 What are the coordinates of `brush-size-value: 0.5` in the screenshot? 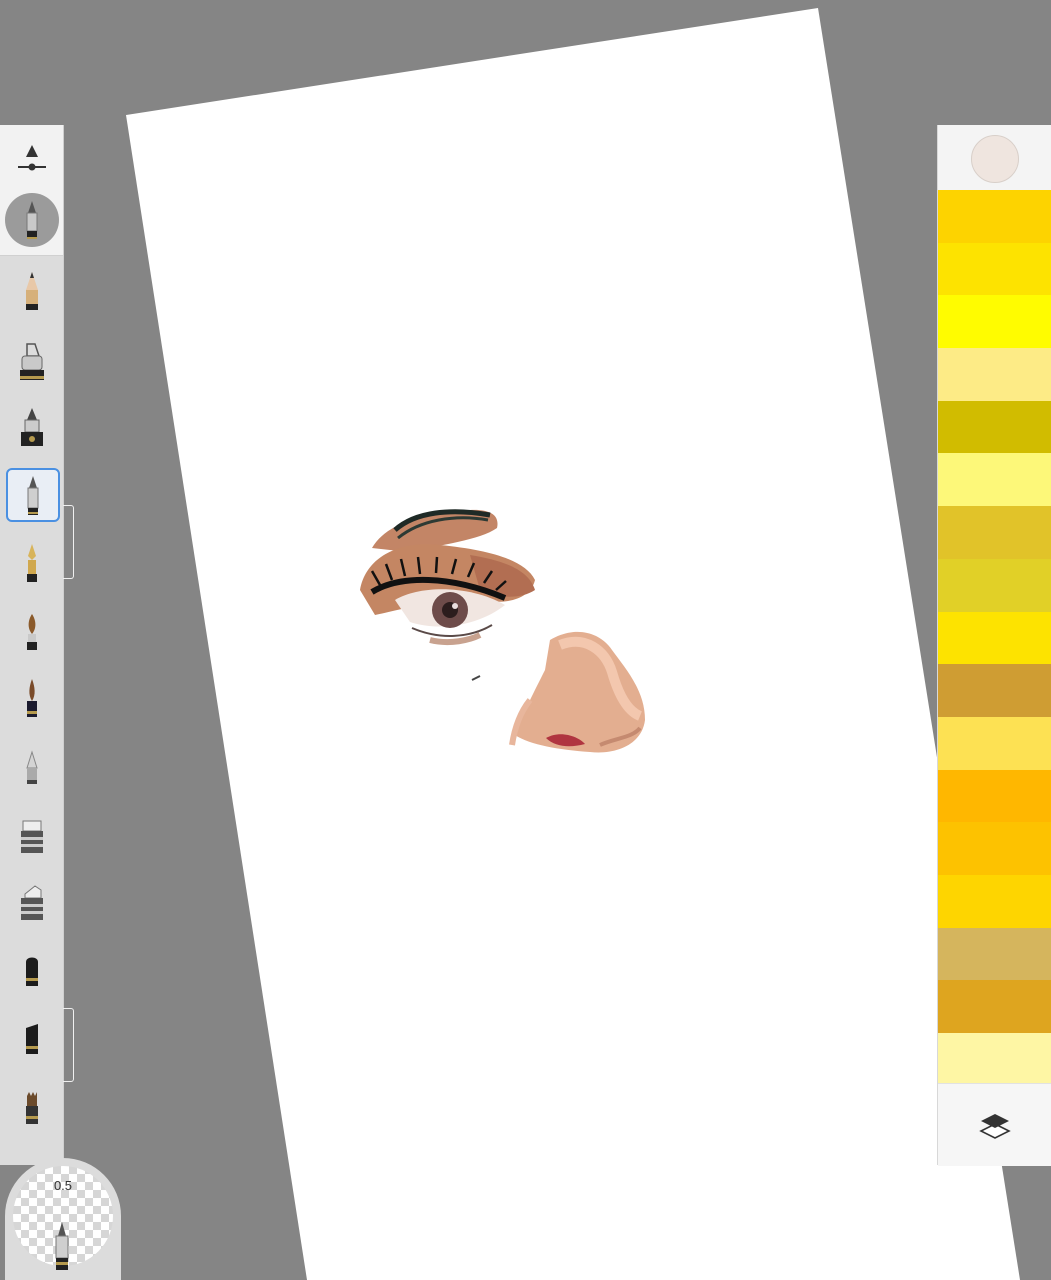 It's located at (63, 1185).